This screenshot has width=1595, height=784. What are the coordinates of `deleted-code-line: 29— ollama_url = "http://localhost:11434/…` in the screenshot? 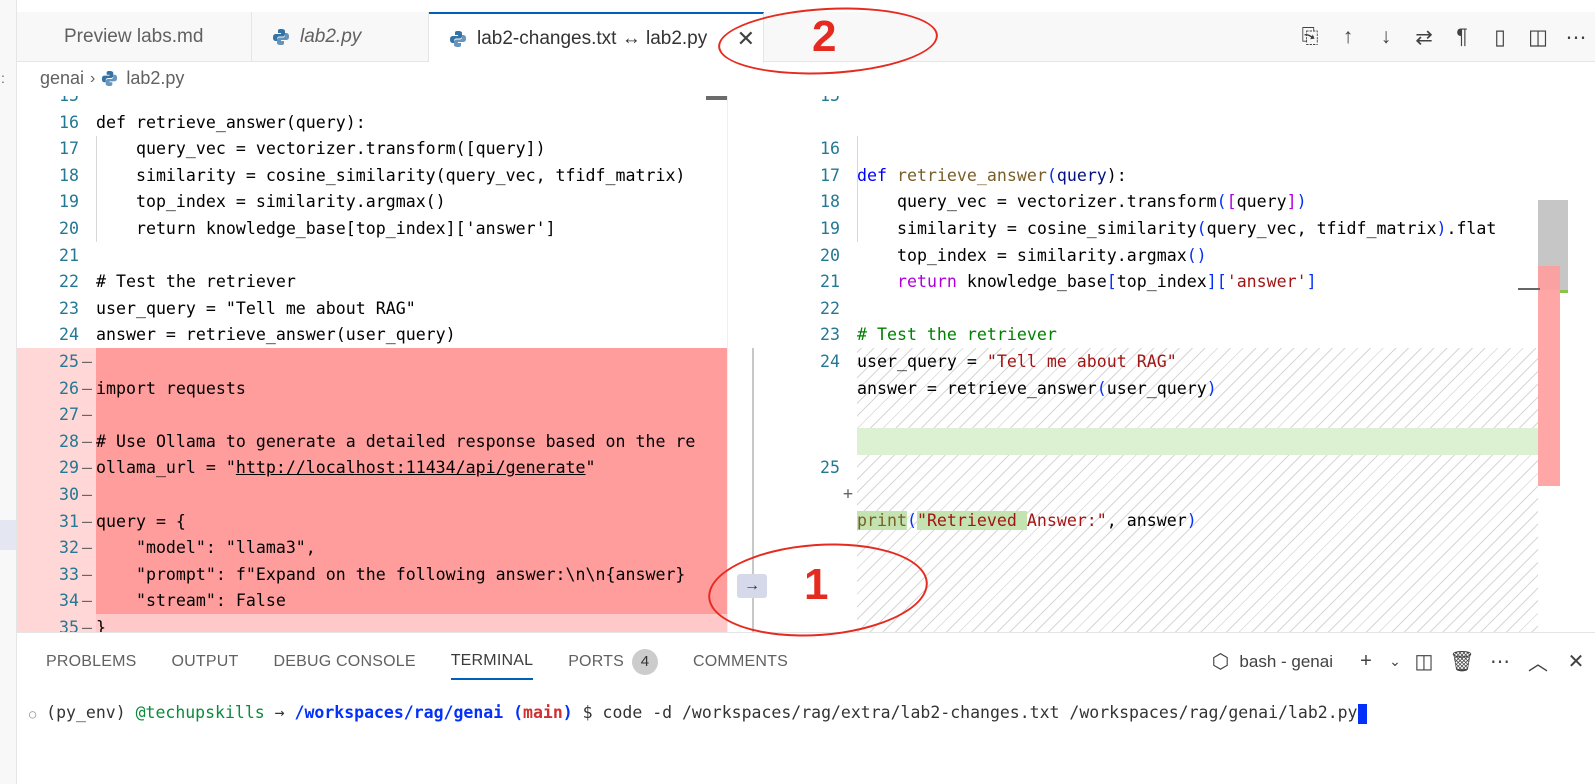 It's located at (327, 468).